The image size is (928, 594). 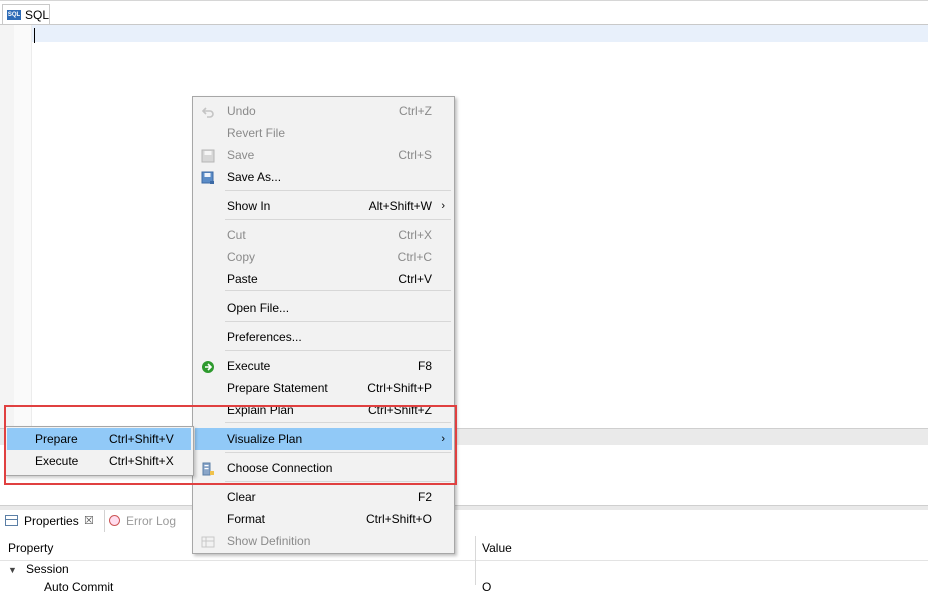 I want to click on properties-table-header: Property Value, so click(x=464, y=549).